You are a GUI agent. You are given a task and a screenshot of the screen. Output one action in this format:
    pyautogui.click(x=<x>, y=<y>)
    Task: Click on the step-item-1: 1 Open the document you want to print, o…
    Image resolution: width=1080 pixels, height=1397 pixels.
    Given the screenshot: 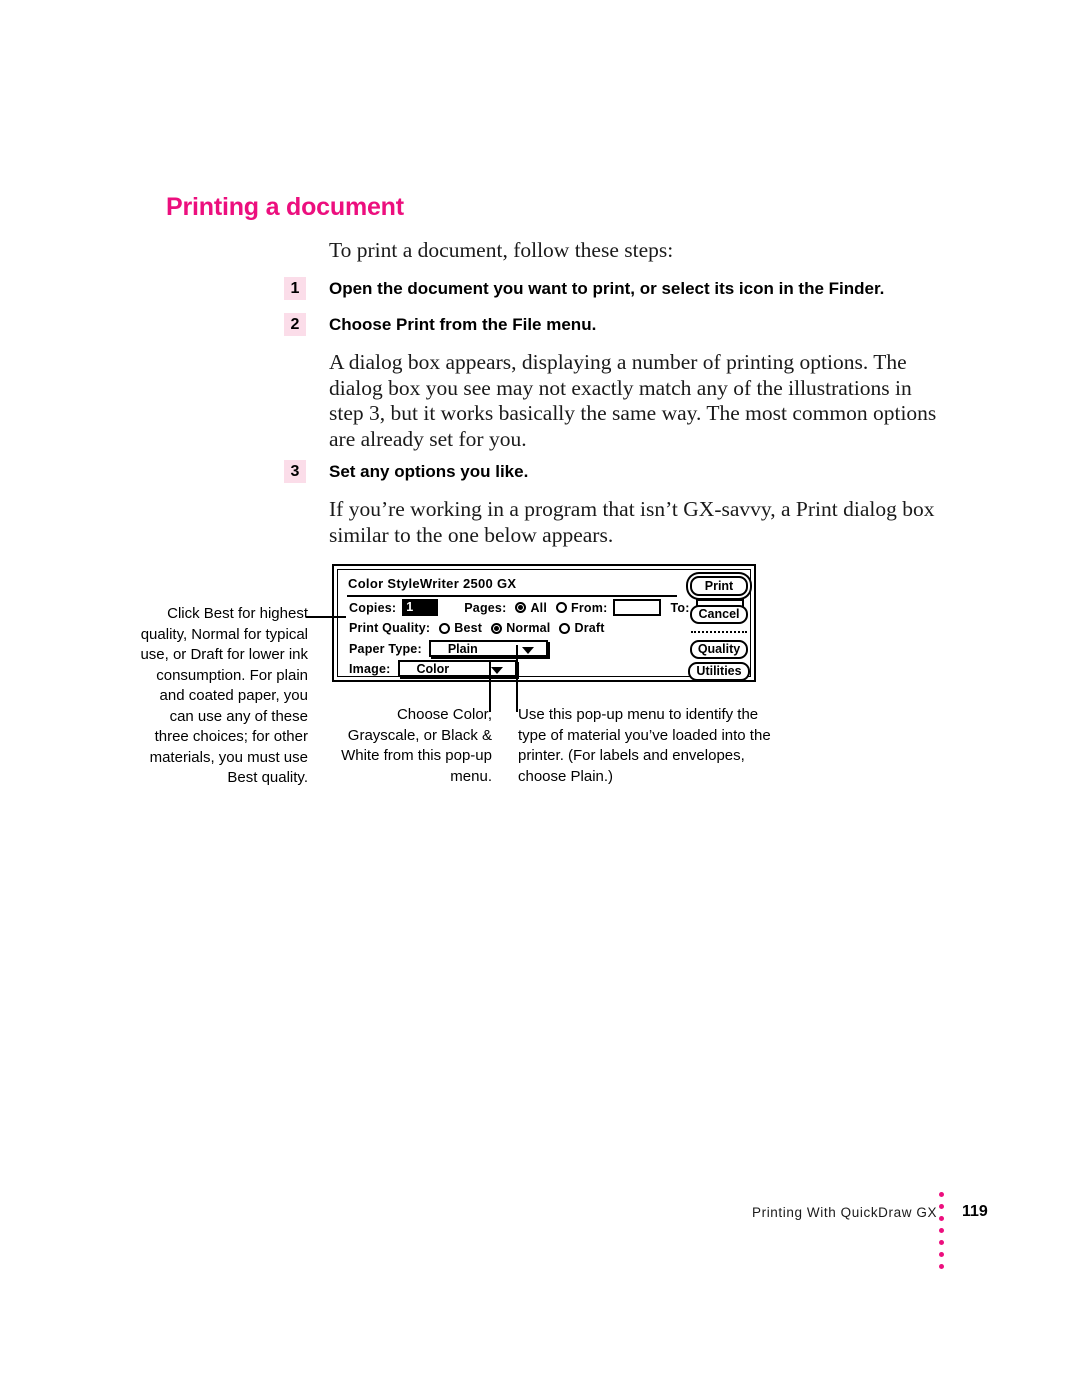 What is the action you would take?
    pyautogui.click(x=584, y=288)
    